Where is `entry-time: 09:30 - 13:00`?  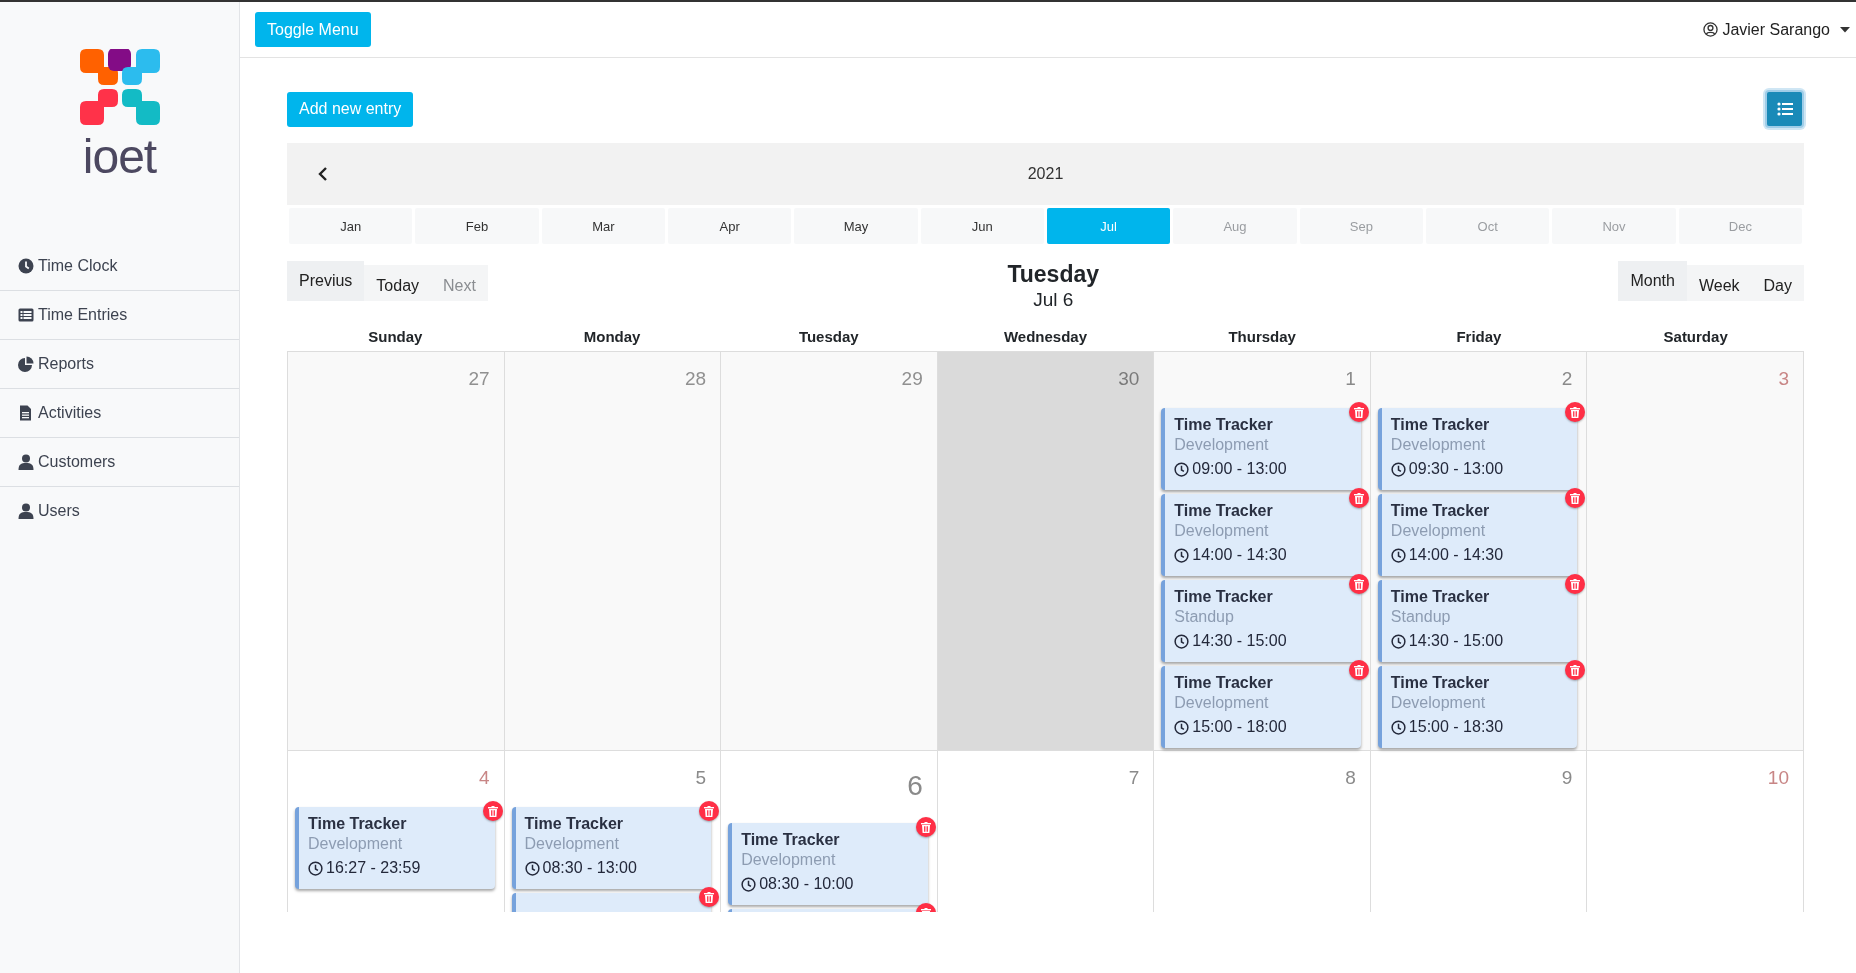 entry-time: 09:30 - 13:00 is located at coordinates (1479, 469).